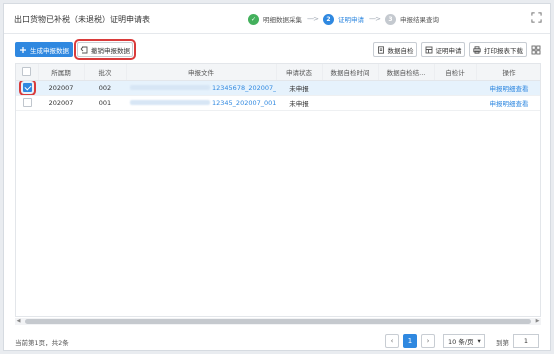  Describe the element at coordinates (253, 19) in the screenshot. I see `step-1-check-icon: ✓` at that location.